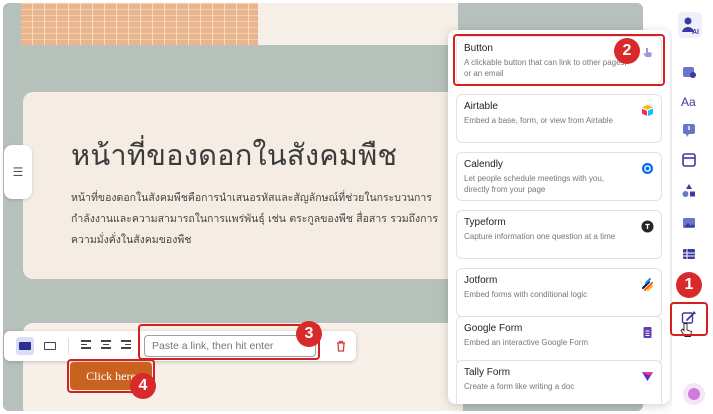 The width and height of the screenshot is (713, 414). Describe the element at coordinates (131, 240) in the screenshot. I see `body-line: ความมั่งคั่งในสังคมของพืช` at that location.